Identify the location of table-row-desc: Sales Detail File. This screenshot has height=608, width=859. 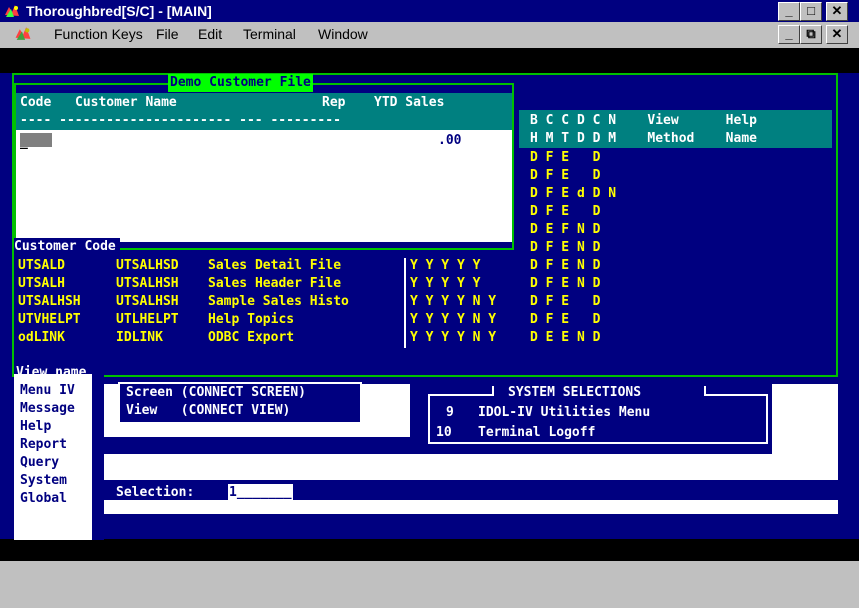
(275, 265).